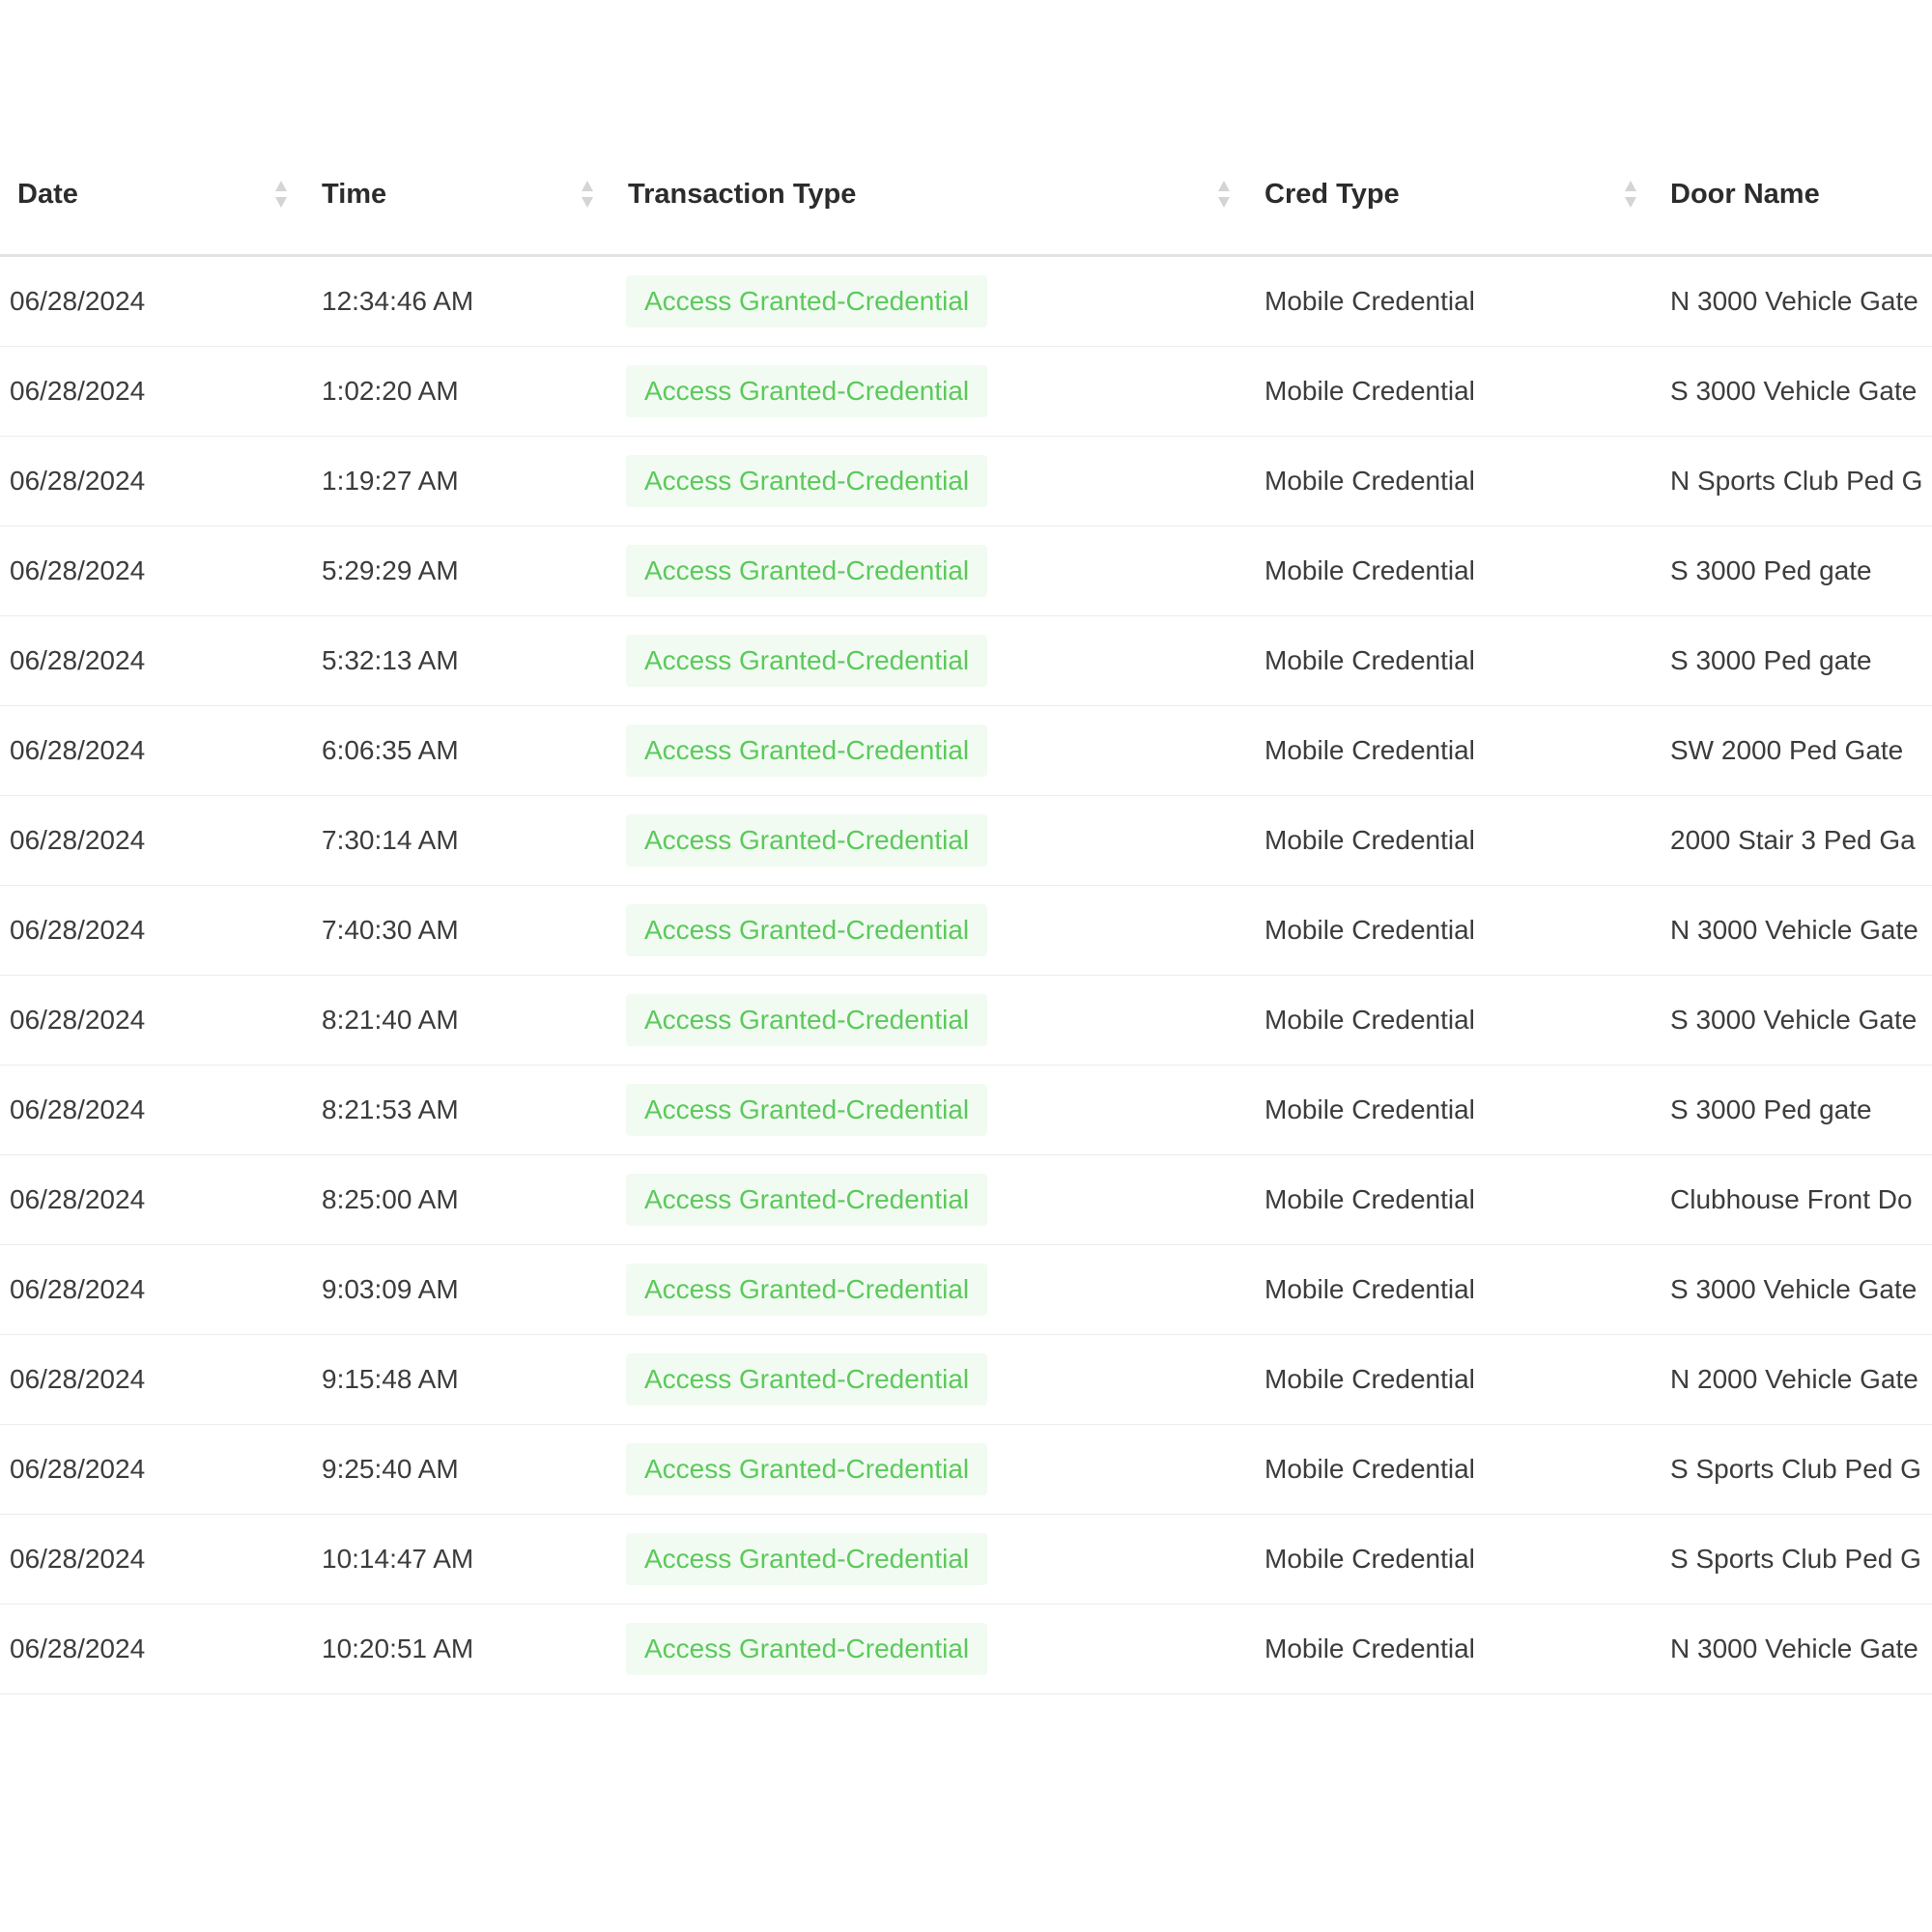 Image resolution: width=1932 pixels, height=1932 pixels. What do you see at coordinates (927, 194) in the screenshot?
I see `column-header-transaction-type: Transaction Type` at bounding box center [927, 194].